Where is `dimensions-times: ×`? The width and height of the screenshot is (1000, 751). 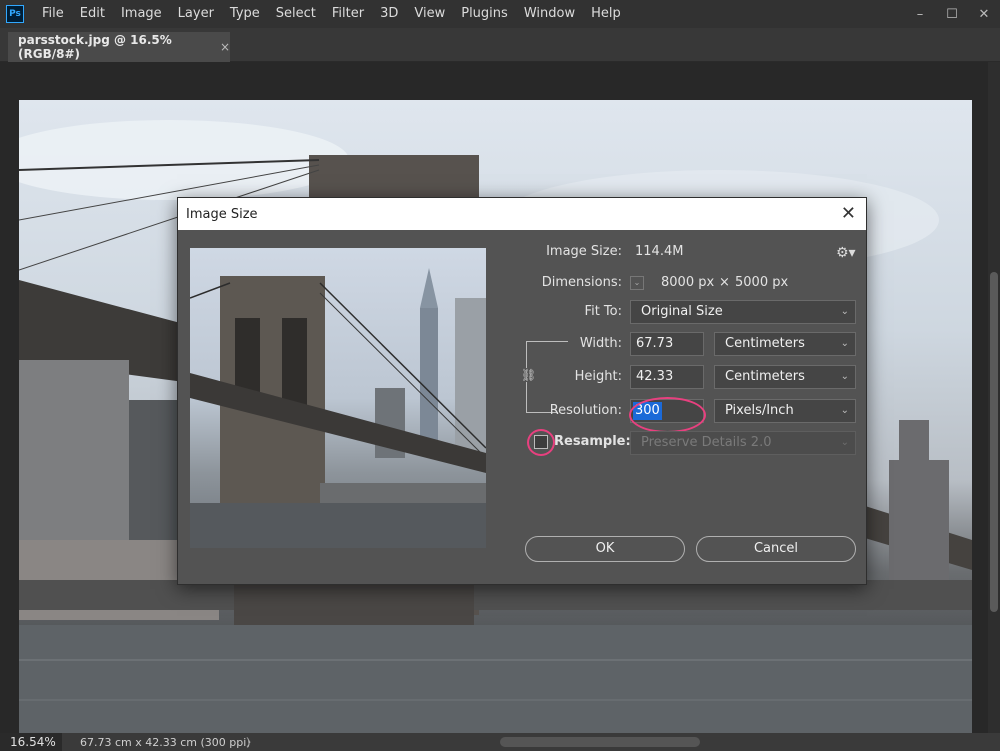 dimensions-times: × is located at coordinates (724, 282).